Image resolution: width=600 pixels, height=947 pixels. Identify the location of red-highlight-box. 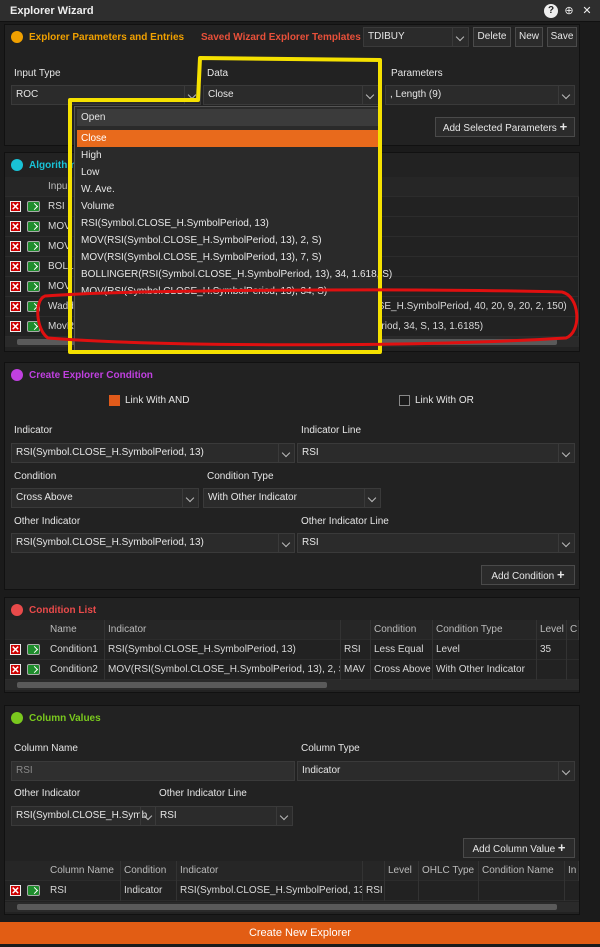
(307, 317).